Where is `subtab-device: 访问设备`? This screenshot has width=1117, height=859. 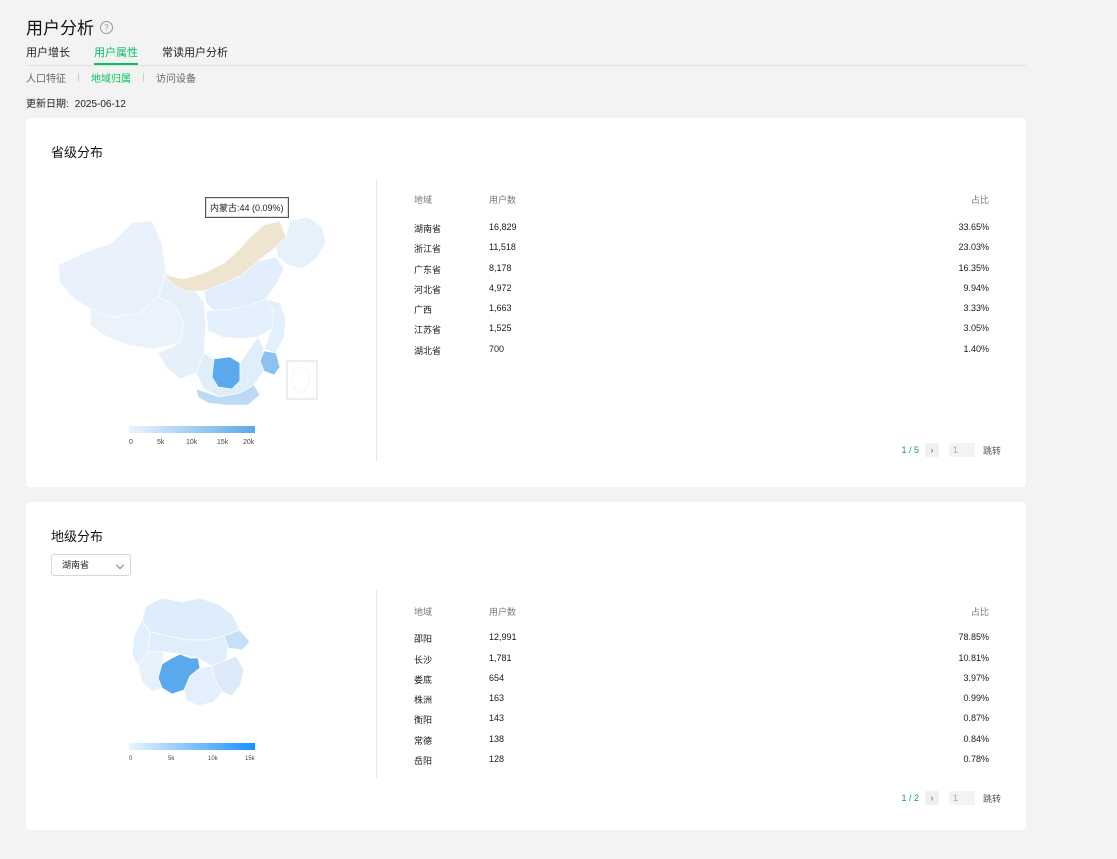
subtab-device: 访问设备 is located at coordinates (176, 77).